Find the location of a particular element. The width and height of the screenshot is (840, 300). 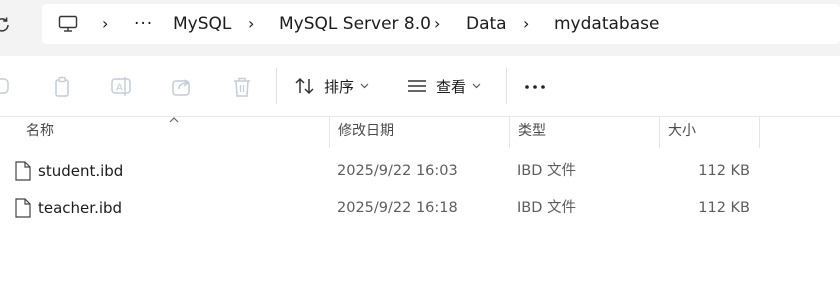

rename-icon: A is located at coordinates (121, 86).